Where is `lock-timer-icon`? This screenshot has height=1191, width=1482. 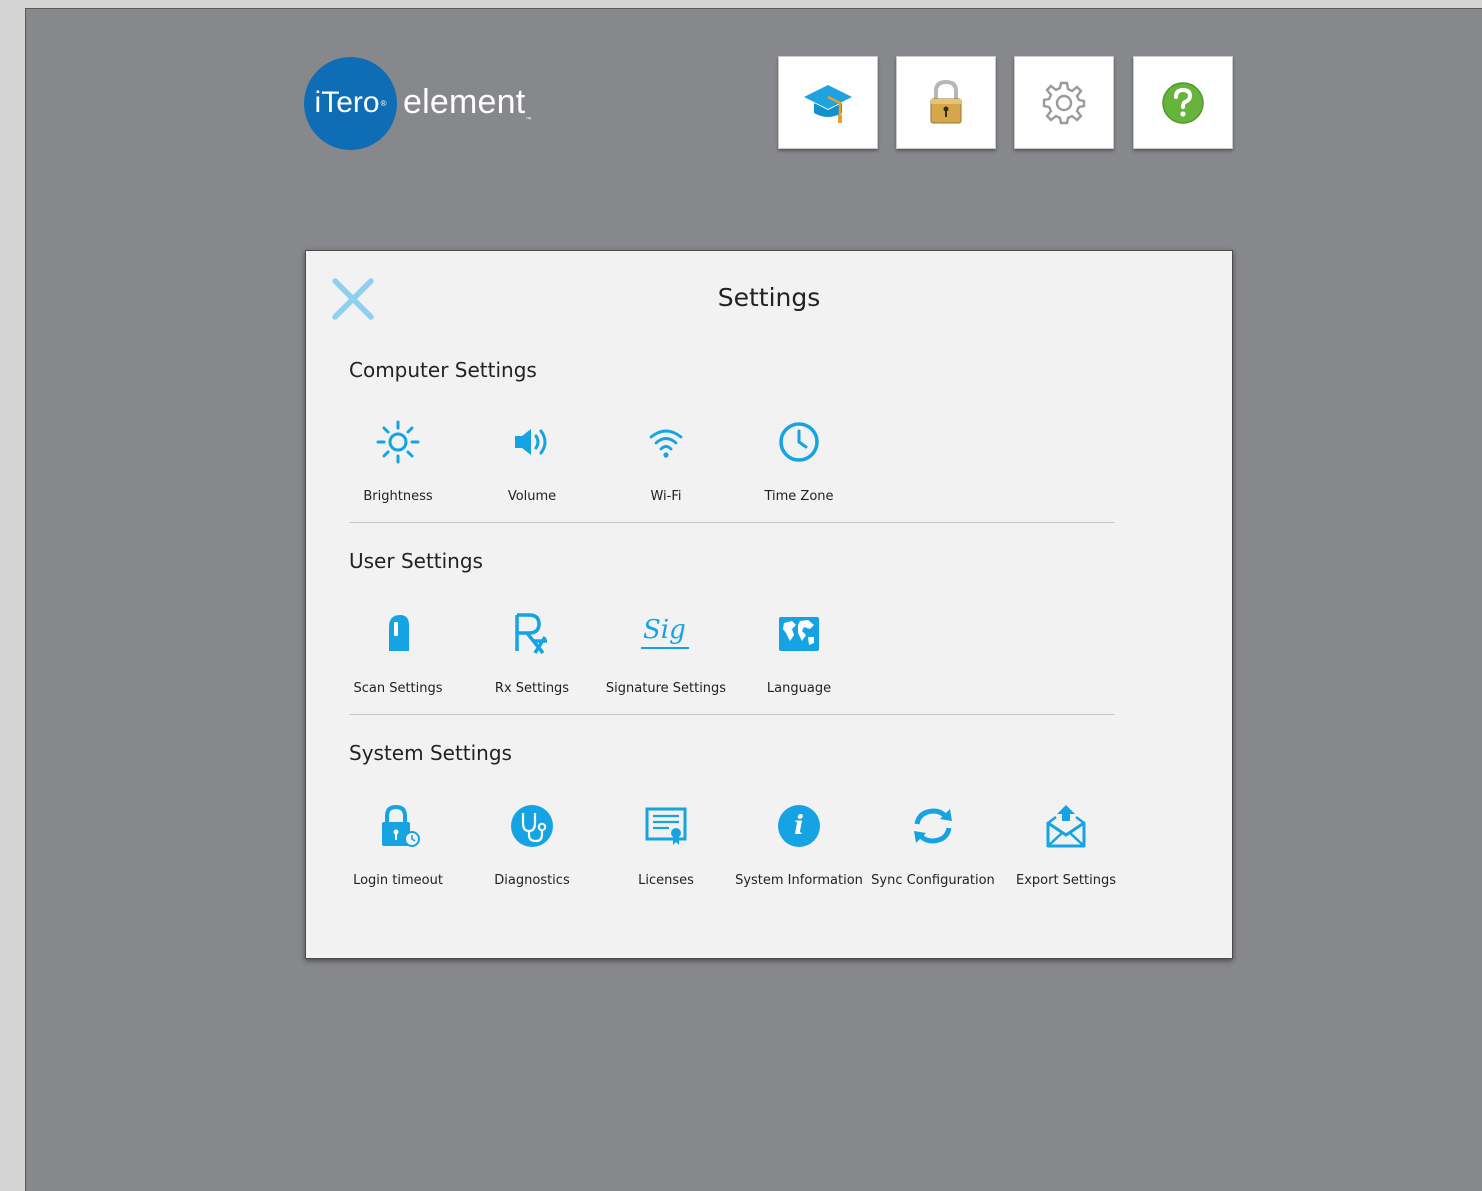 lock-timer-icon is located at coordinates (401, 825).